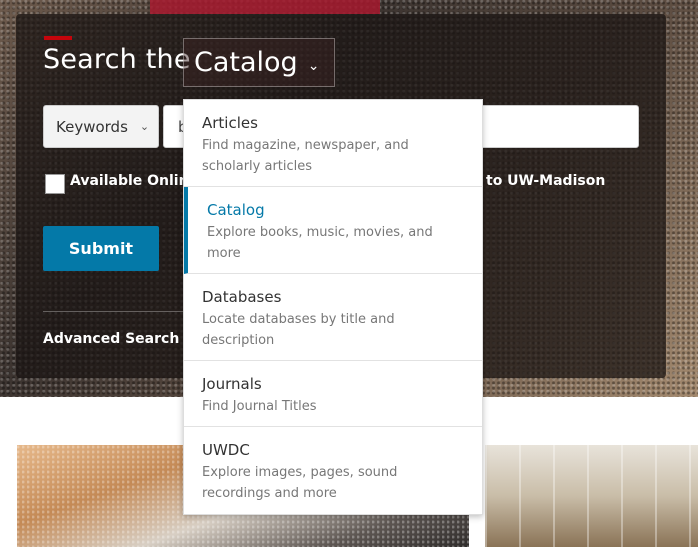  Describe the element at coordinates (113, 311) in the screenshot. I see `divider` at that location.